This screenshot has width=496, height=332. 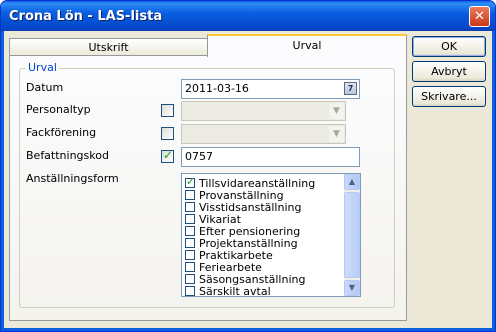 What do you see at coordinates (86, 16) in the screenshot?
I see `window-title: Crona Lön - LAS-lista` at bounding box center [86, 16].